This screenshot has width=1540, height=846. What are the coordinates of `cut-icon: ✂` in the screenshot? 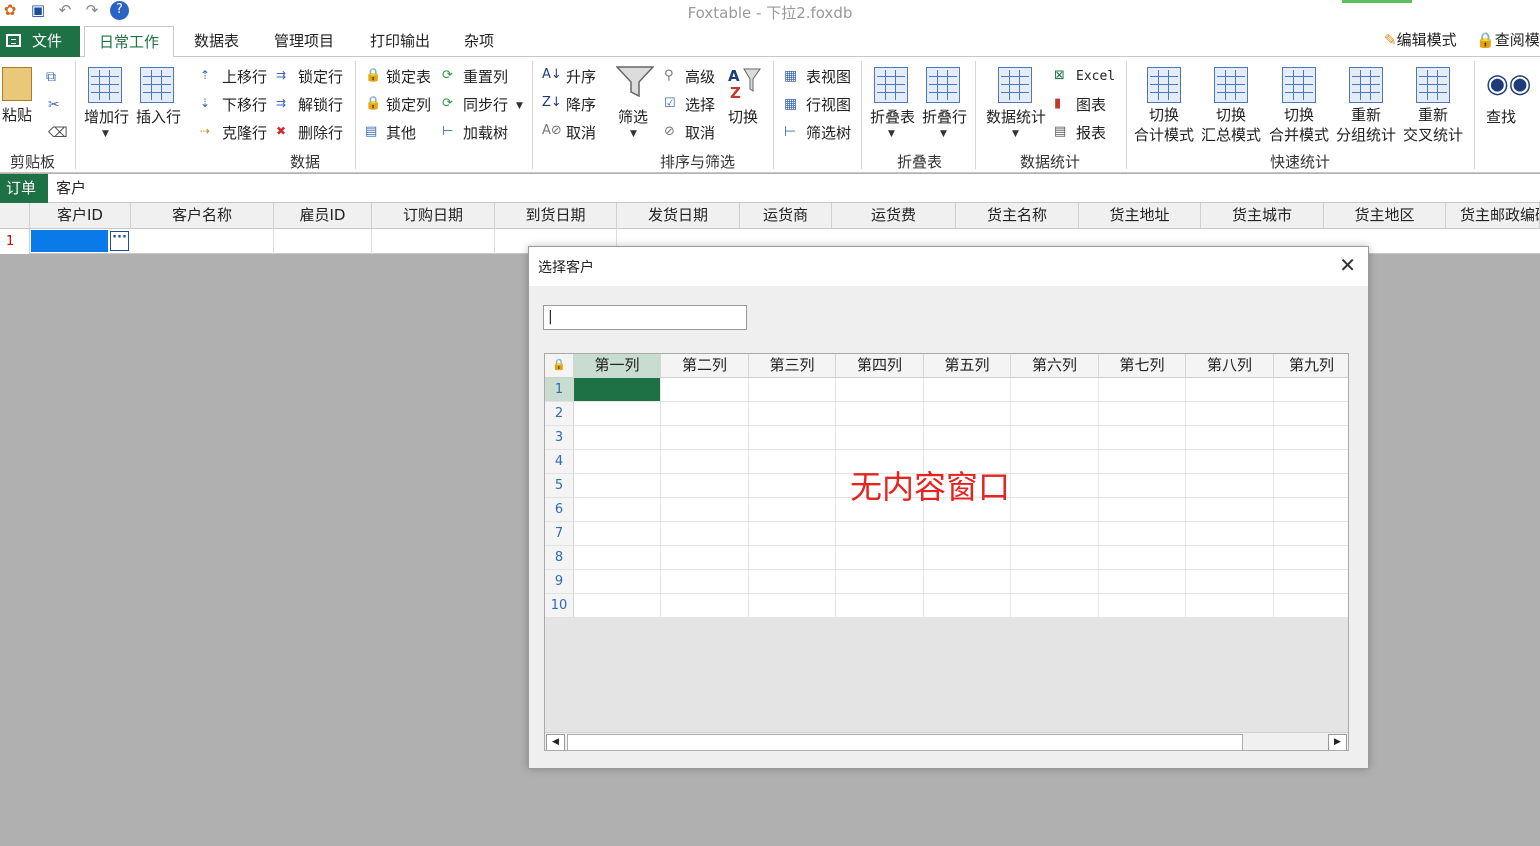 It's located at (54, 105).